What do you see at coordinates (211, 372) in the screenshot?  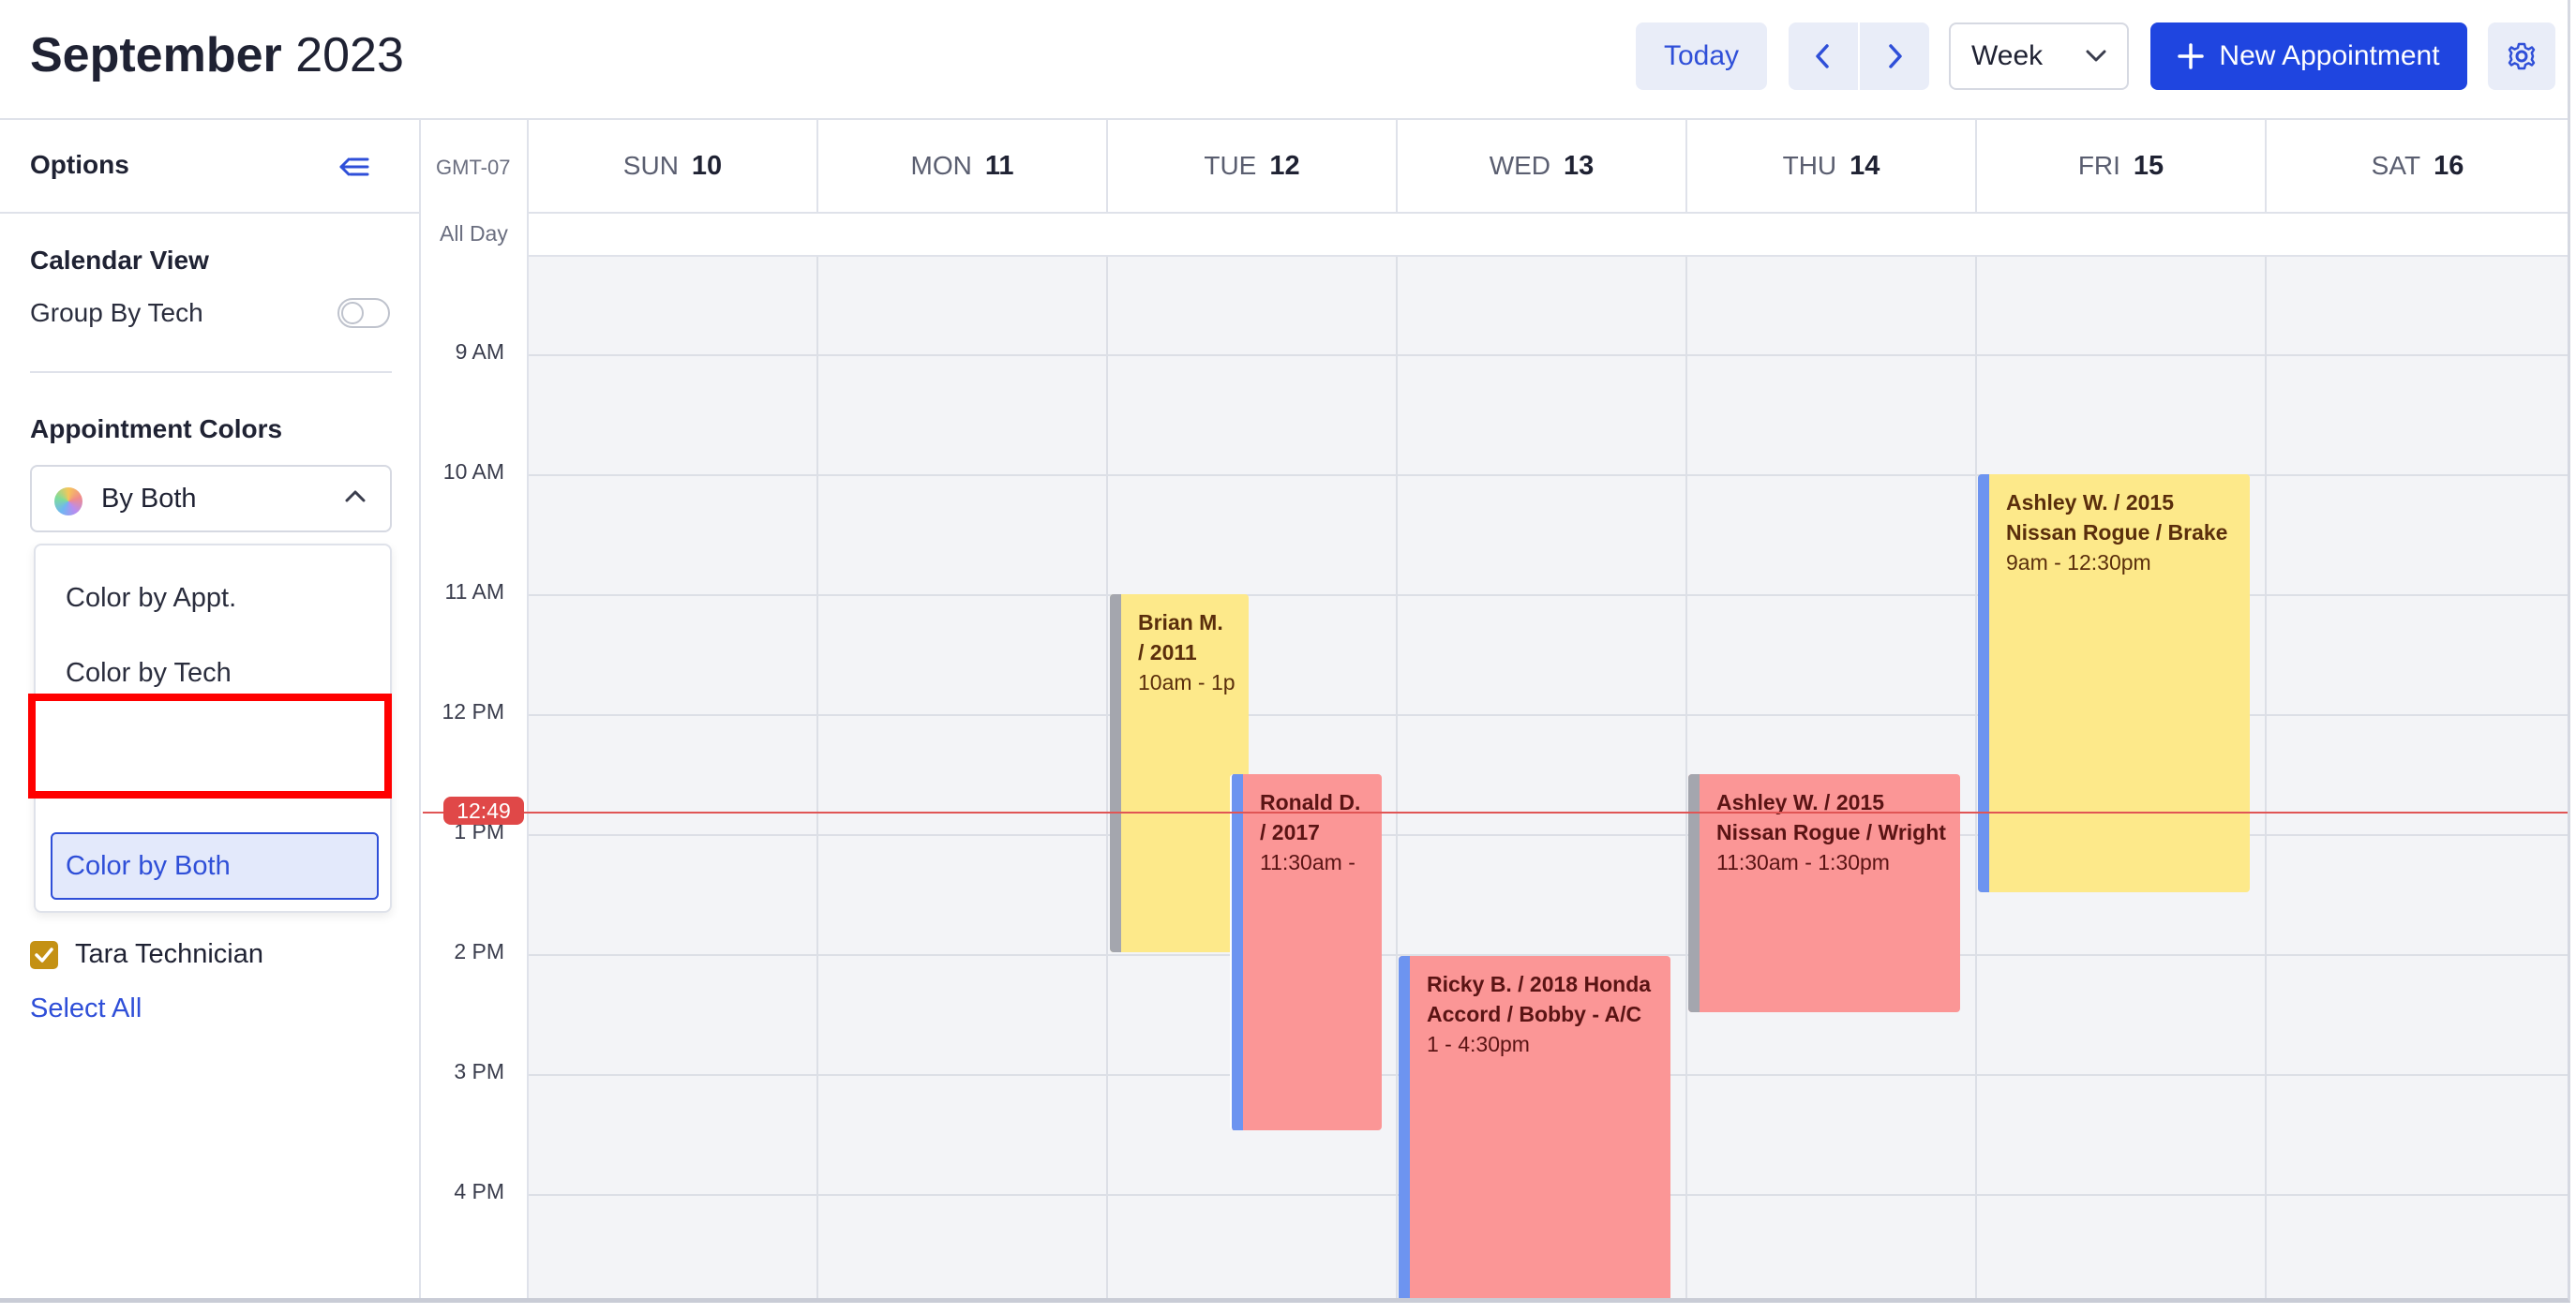 I see `sidebar-divider` at bounding box center [211, 372].